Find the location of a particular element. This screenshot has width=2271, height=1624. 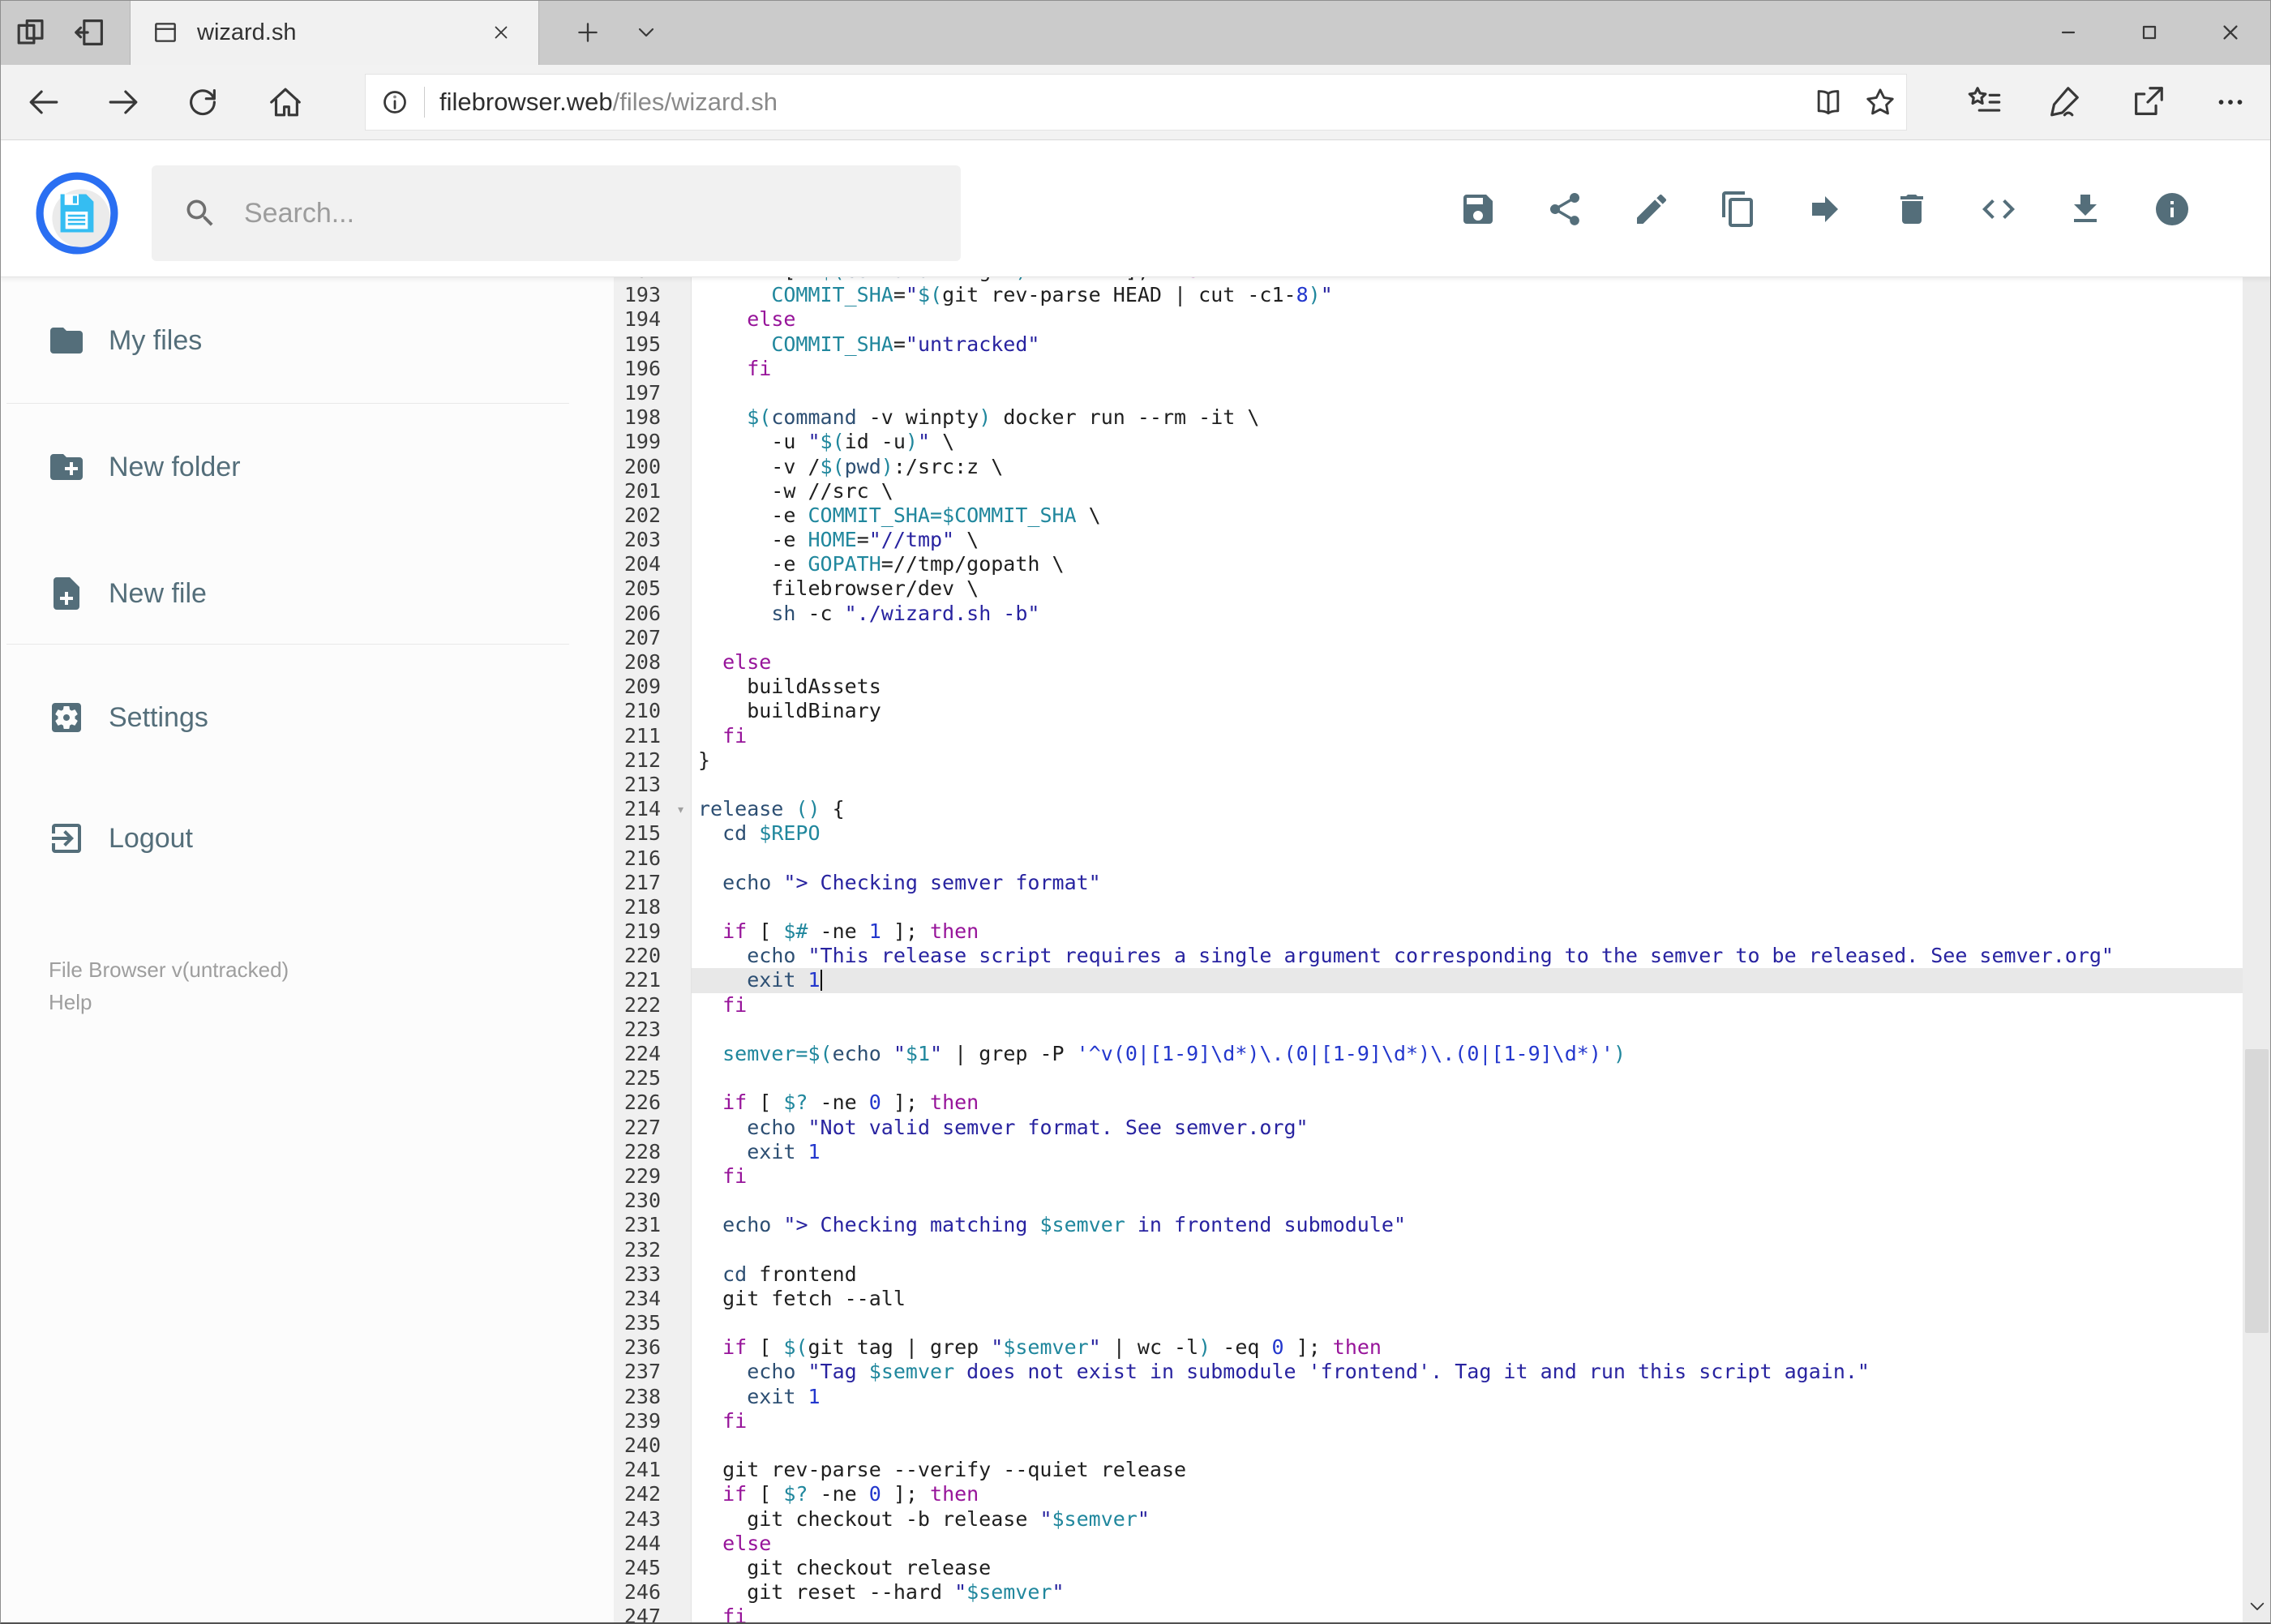

code-line: 233 cd frontend is located at coordinates (1428, 1275).